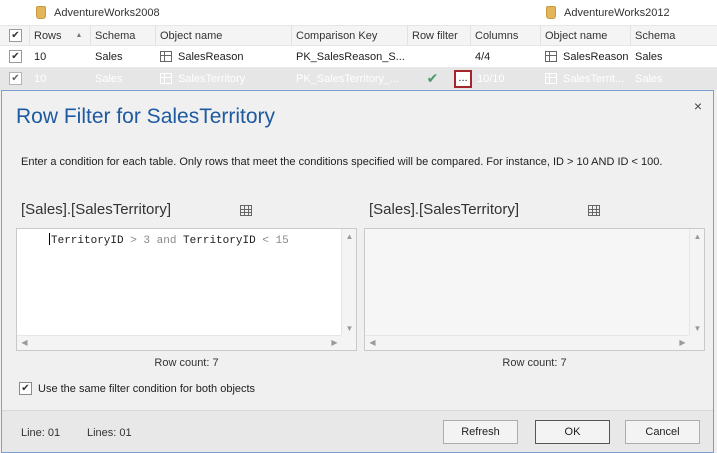 The width and height of the screenshot is (717, 453). Describe the element at coordinates (123, 35) in the screenshot. I see `column-header-schema: Schema` at that location.